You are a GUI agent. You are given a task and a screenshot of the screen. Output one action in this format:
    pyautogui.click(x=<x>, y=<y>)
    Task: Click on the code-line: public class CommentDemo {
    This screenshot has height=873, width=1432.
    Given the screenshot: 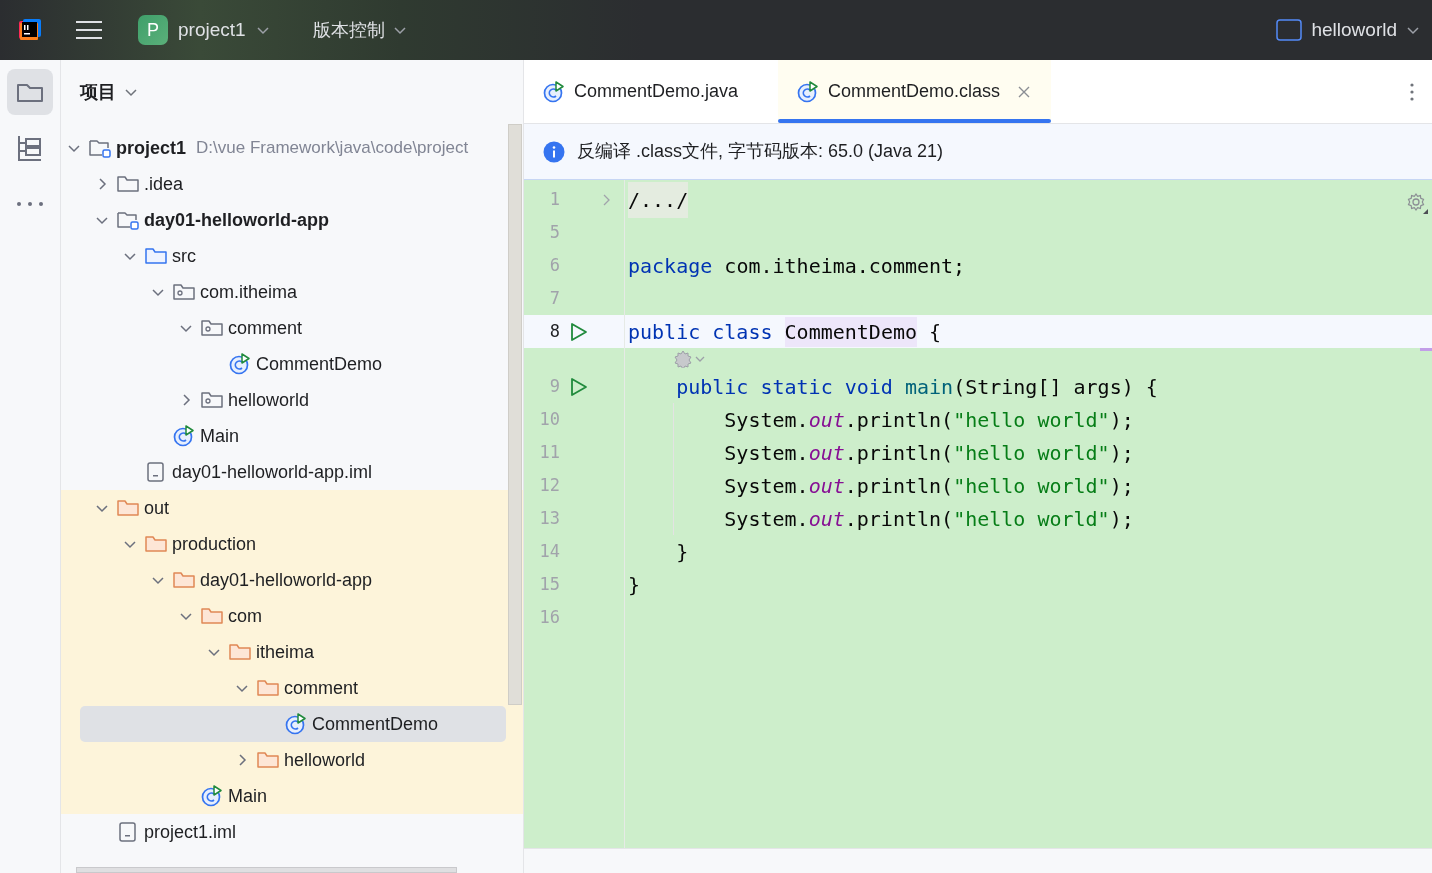 What is the action you would take?
    pyautogui.click(x=783, y=331)
    